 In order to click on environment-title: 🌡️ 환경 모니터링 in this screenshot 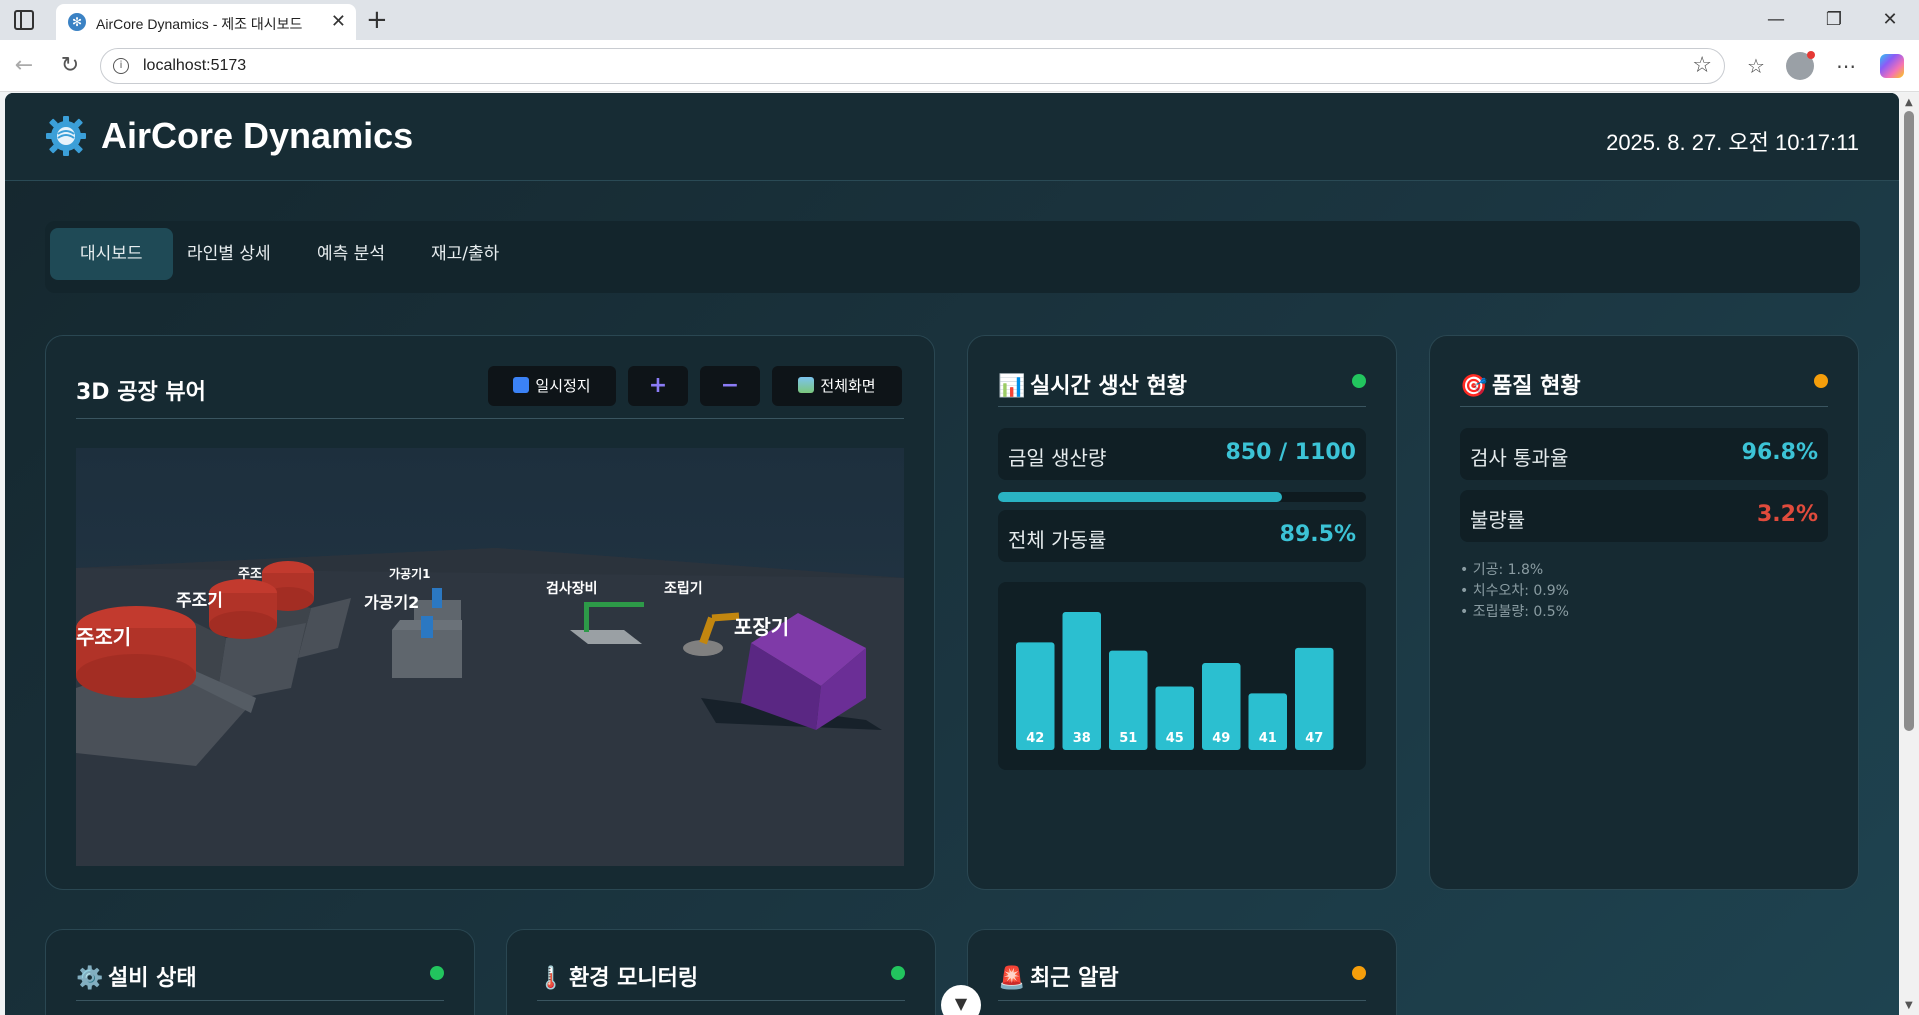, I will do `click(617, 976)`.